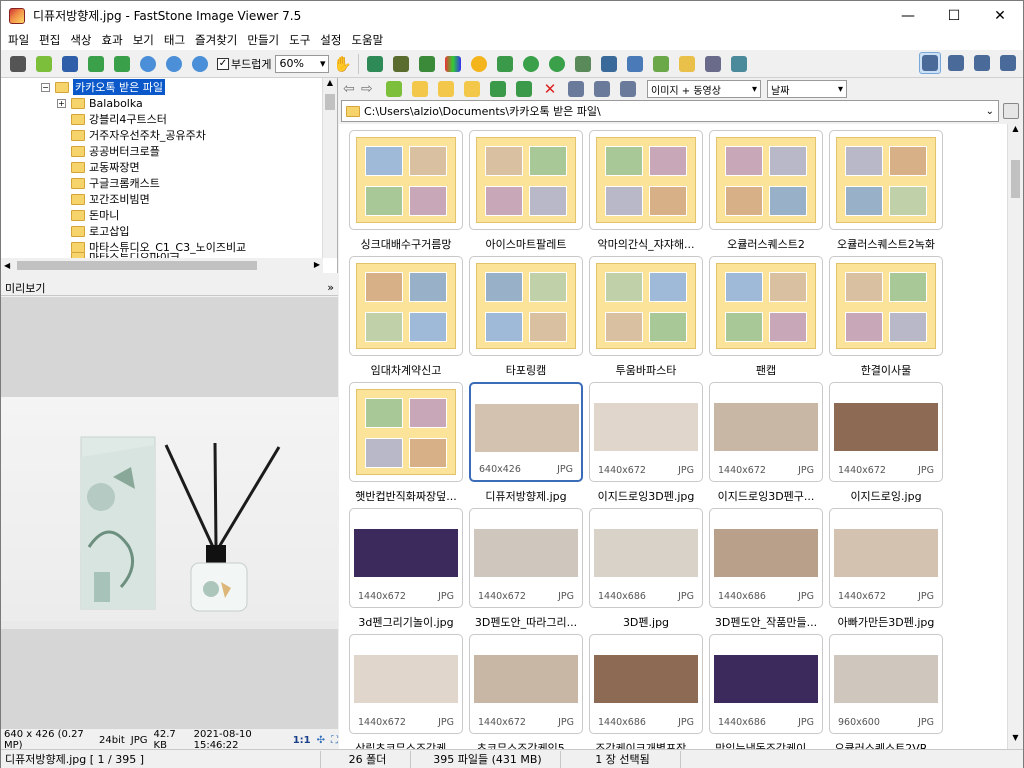 This screenshot has width=1024, height=768. I want to click on tree-item: + Balabolka, so click(100, 103).